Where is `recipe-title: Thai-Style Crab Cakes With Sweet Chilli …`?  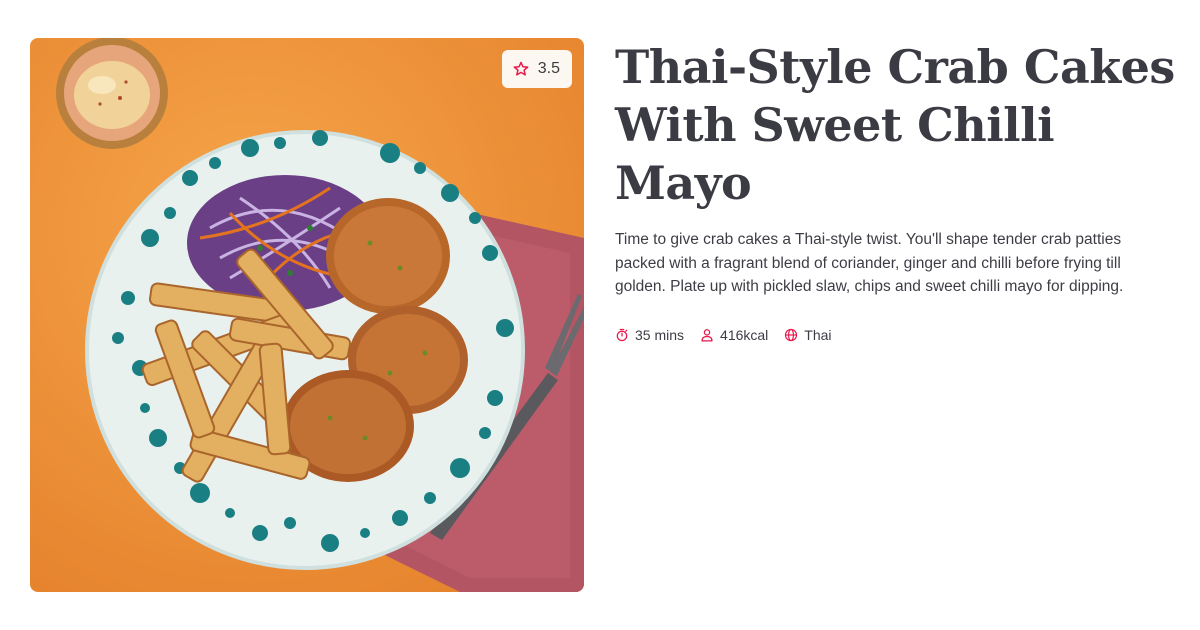
recipe-title: Thai-Style Crab Cakes With Sweet Chilli … is located at coordinates (895, 125).